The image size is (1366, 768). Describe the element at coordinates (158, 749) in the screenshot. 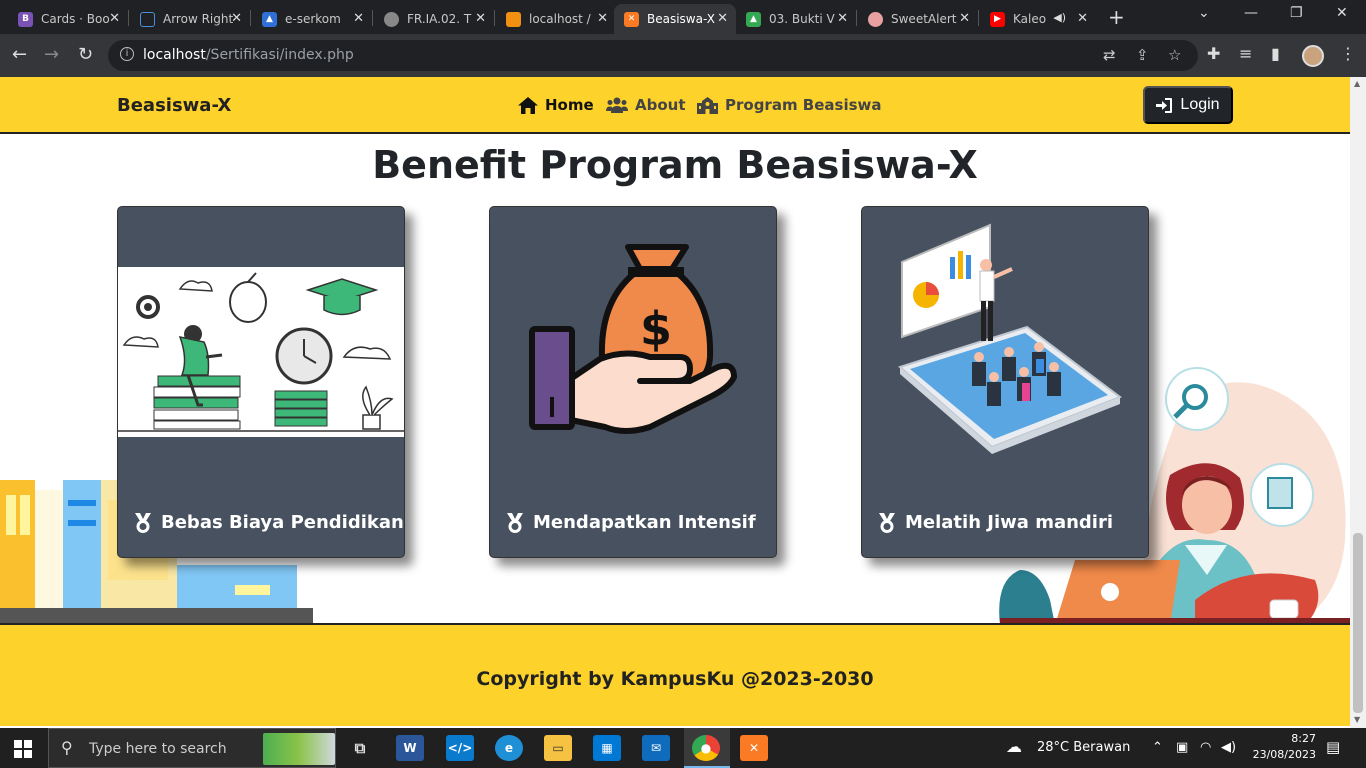

I see `search-placeholder: Type here to search` at that location.